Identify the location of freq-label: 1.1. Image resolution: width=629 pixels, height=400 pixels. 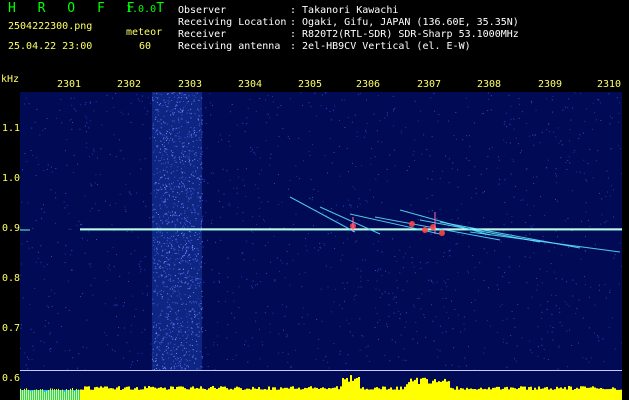
(11, 128).